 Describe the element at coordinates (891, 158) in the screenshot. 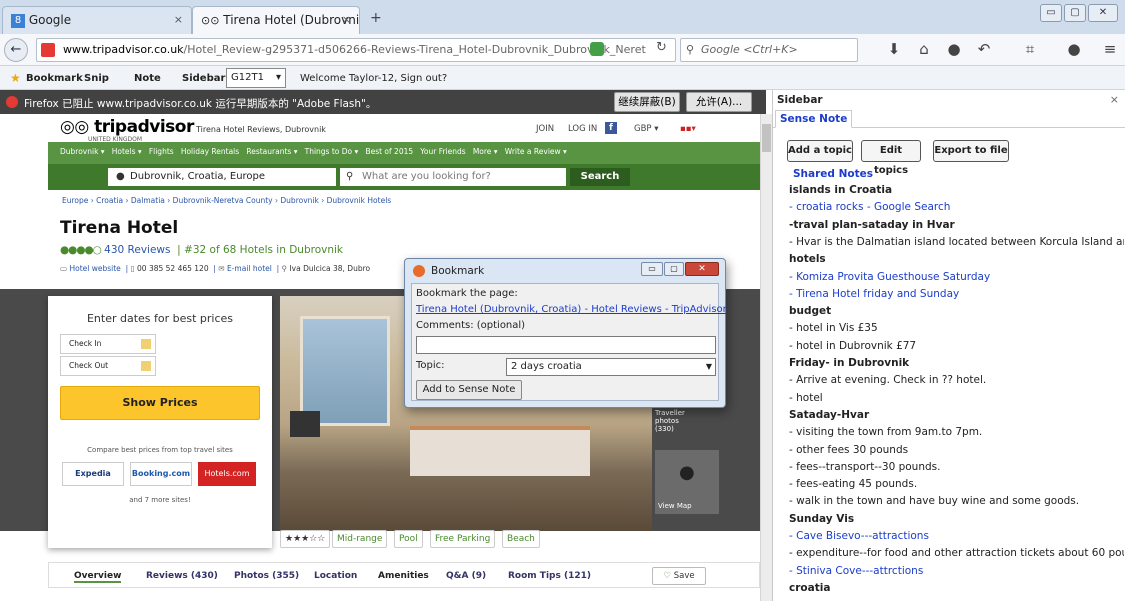

I see `edit-topics-button: Edit topics` at that location.